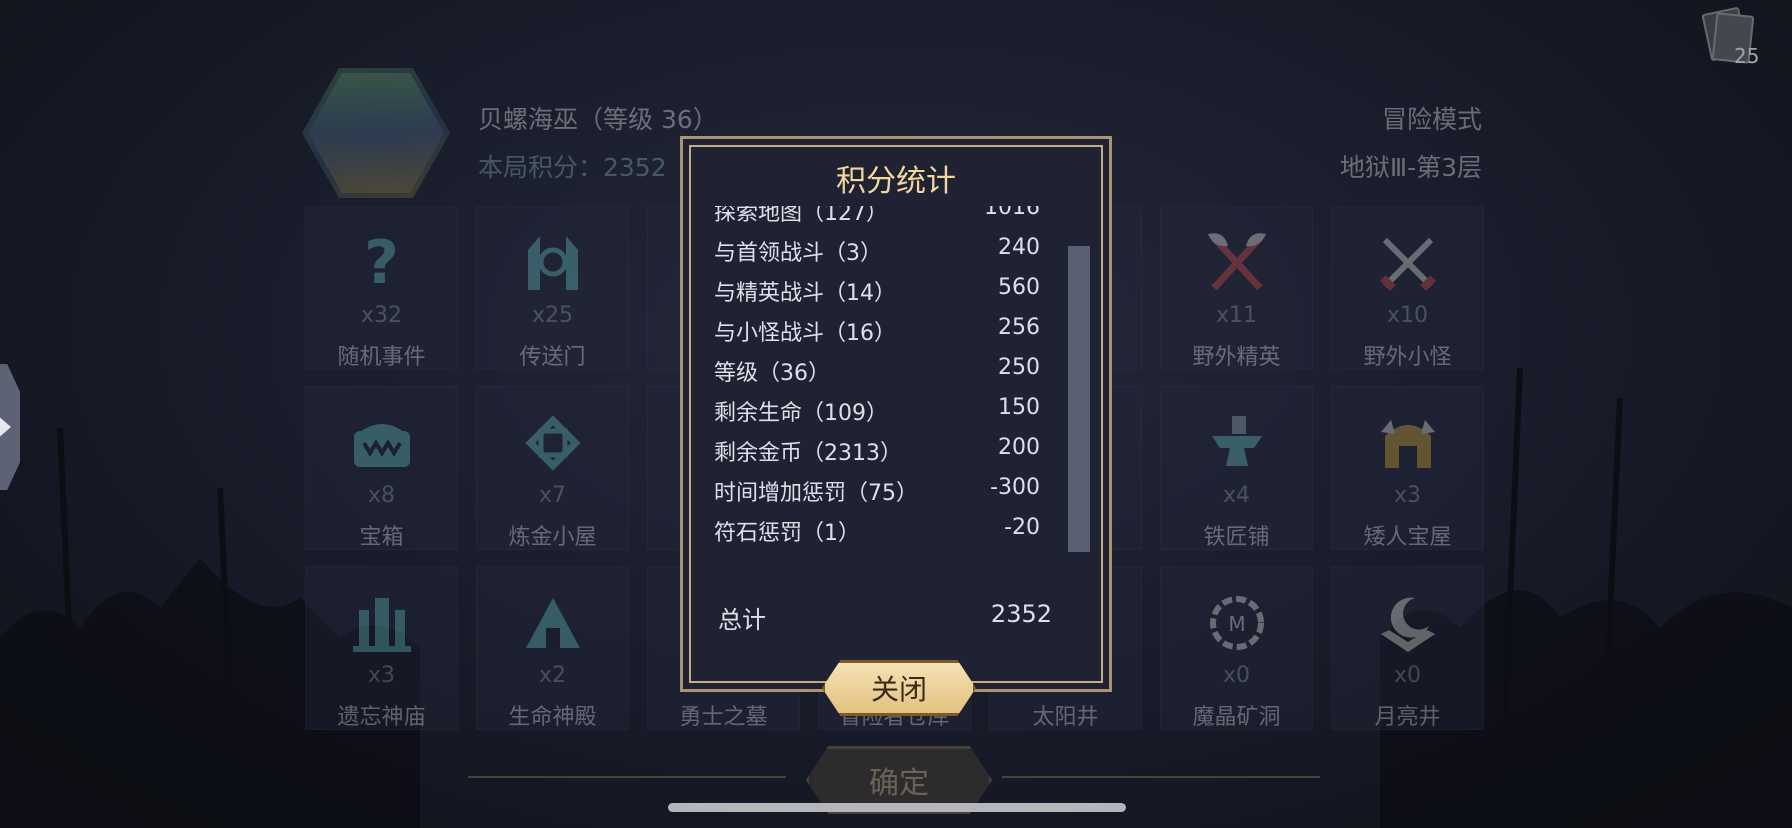 The width and height of the screenshot is (1792, 828). I want to click on tile-label: 传送门, so click(552, 357).